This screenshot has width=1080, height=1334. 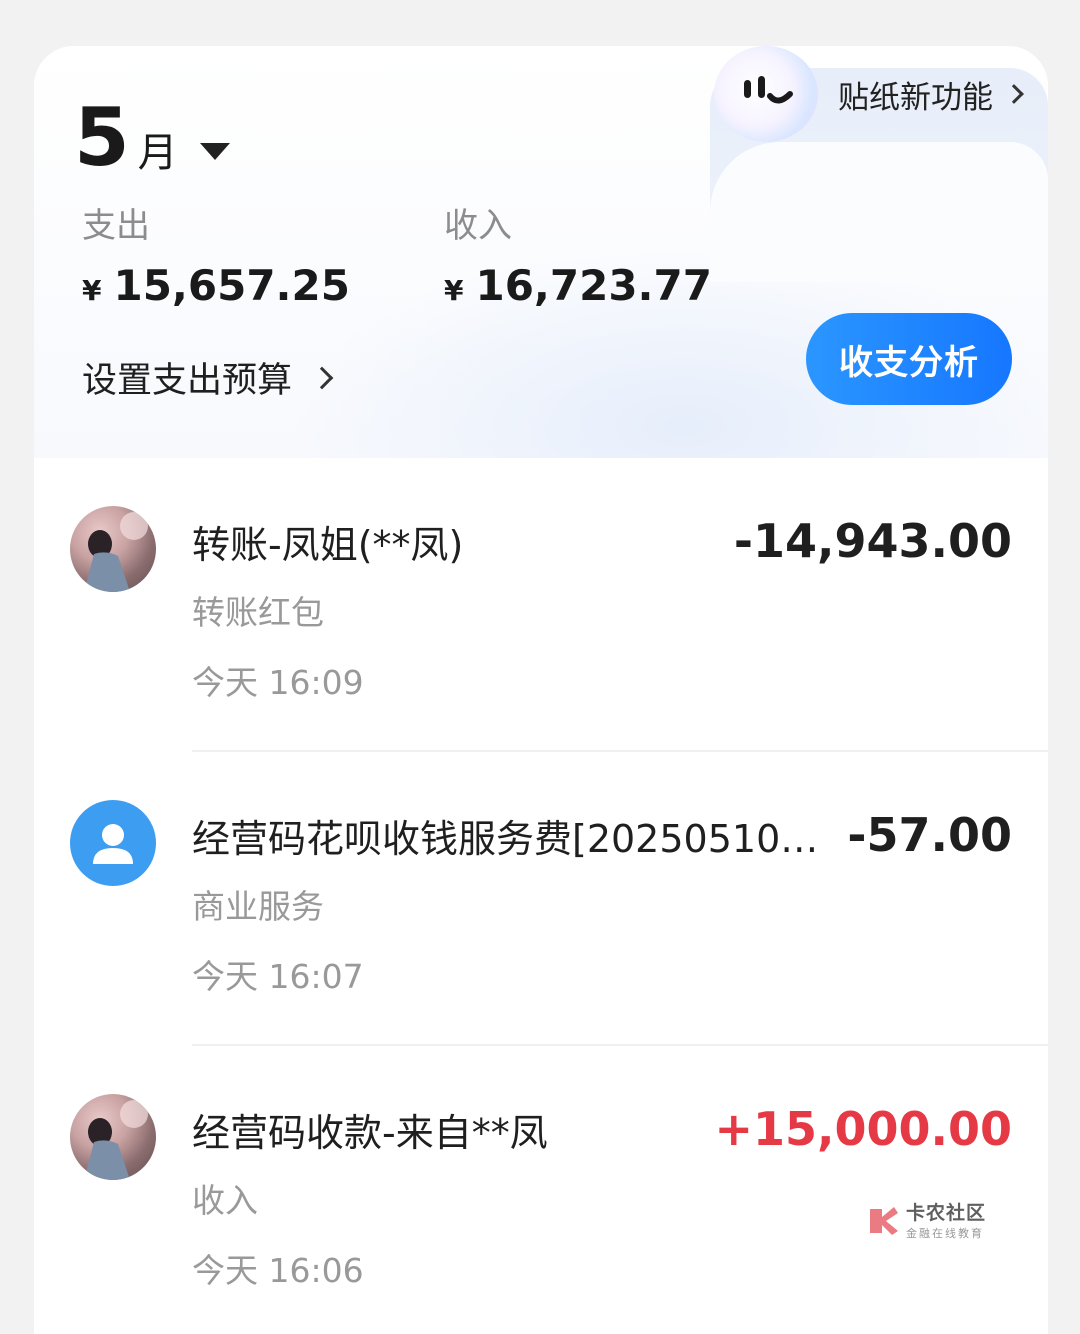 I want to click on default-user-avatar-icon, so click(x=113, y=843).